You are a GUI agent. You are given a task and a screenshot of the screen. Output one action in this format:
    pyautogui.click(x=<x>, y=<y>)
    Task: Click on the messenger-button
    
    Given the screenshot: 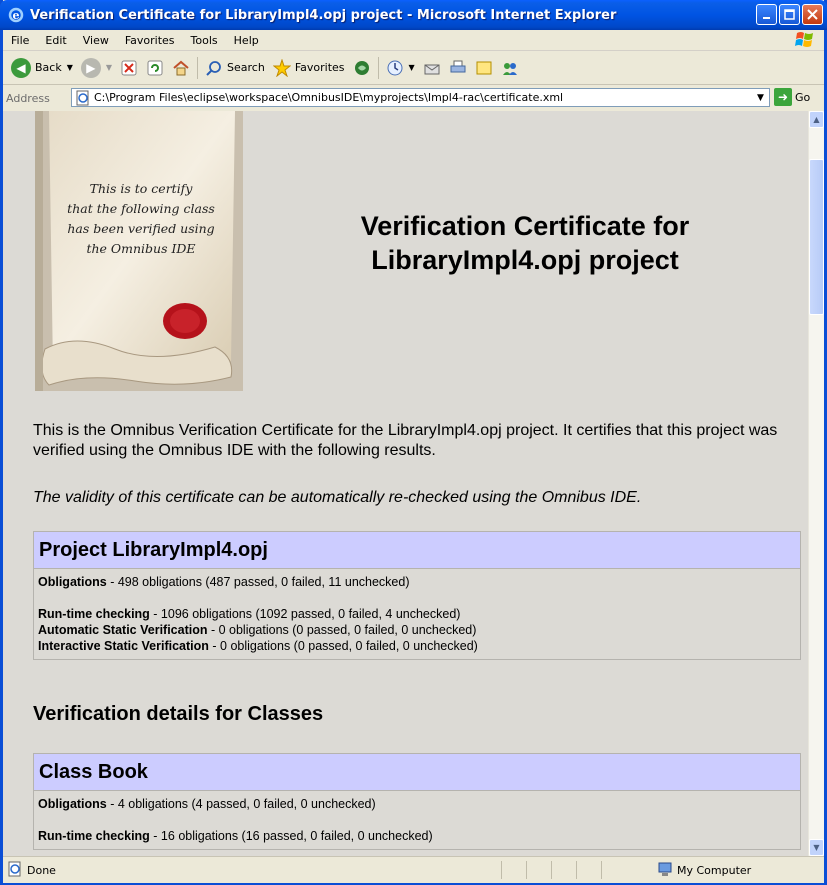 What is the action you would take?
    pyautogui.click(x=510, y=68)
    